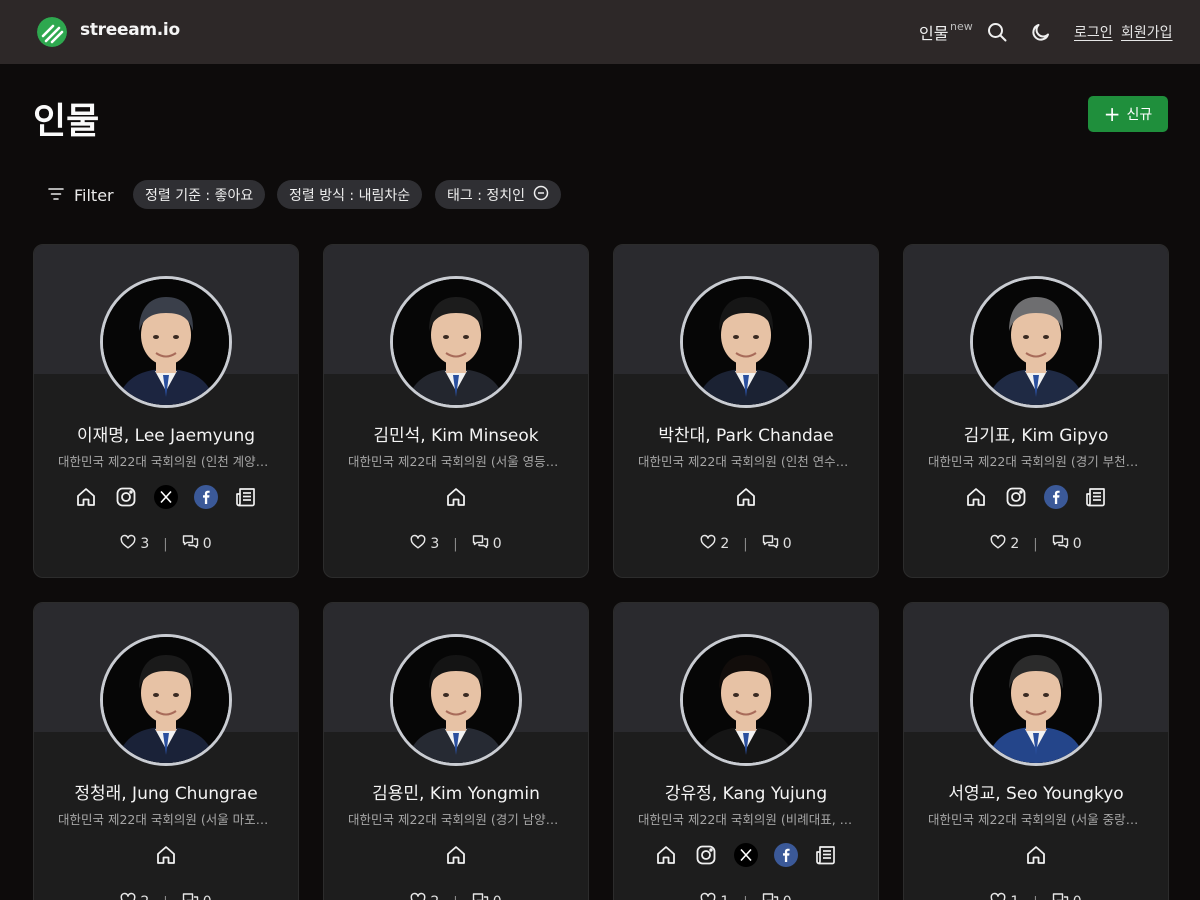 The height and width of the screenshot is (900, 1200). What do you see at coordinates (1014, 897) in the screenshot?
I see `like-count: 1` at bounding box center [1014, 897].